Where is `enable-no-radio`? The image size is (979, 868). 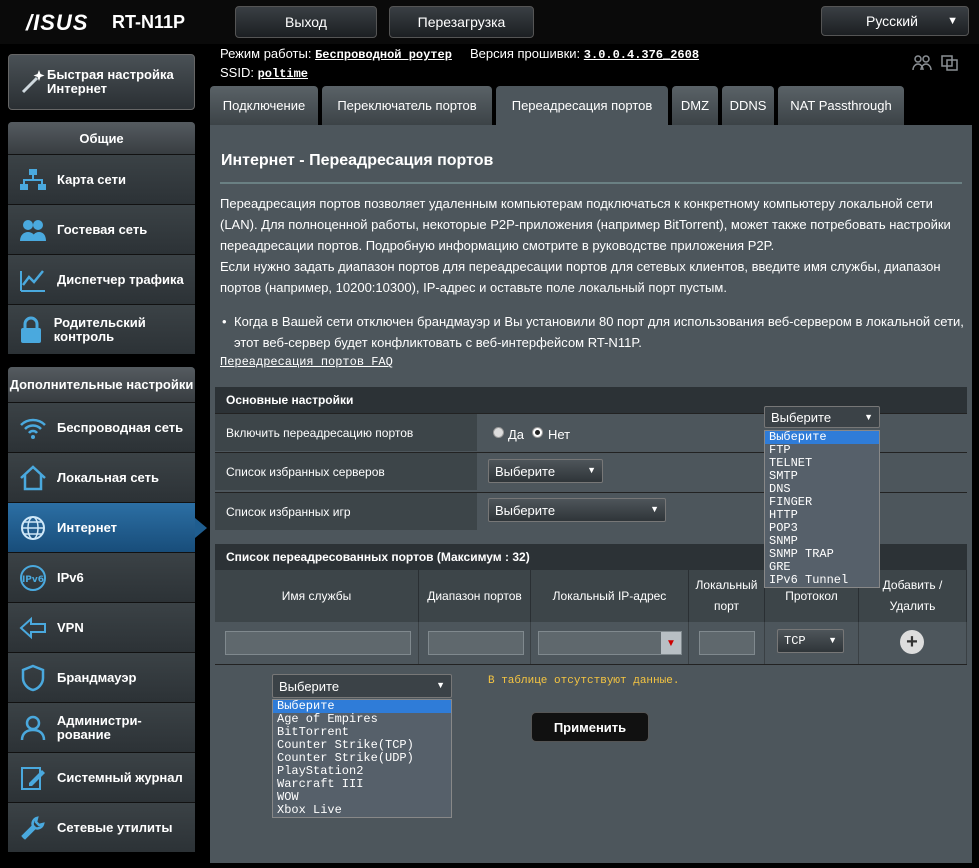 enable-no-radio is located at coordinates (537, 432).